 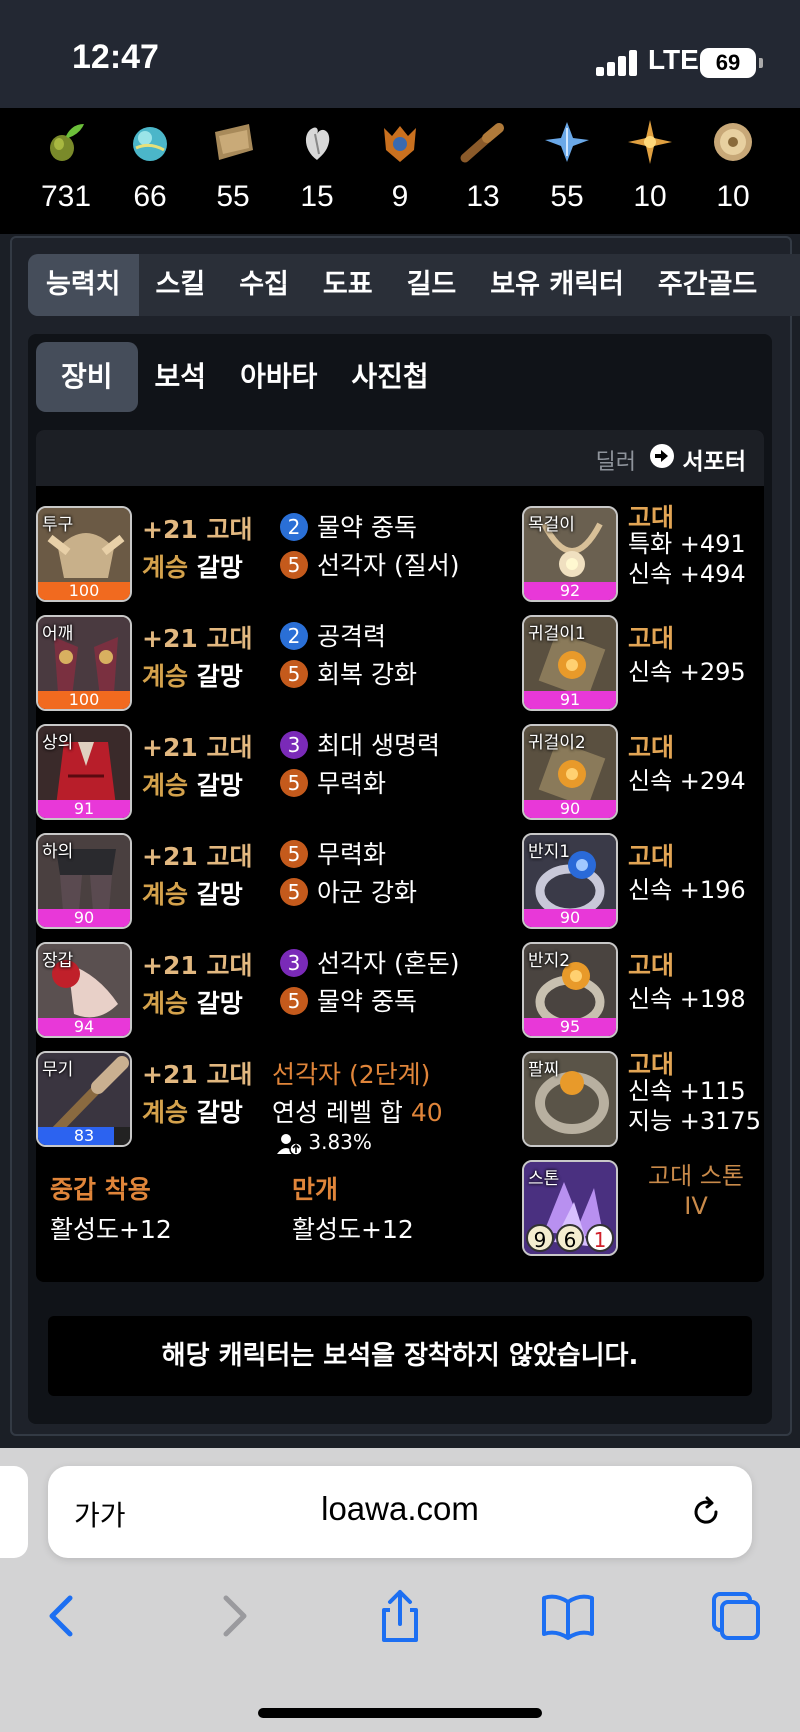 I want to click on reload-icon, so click(x=706, y=1512).